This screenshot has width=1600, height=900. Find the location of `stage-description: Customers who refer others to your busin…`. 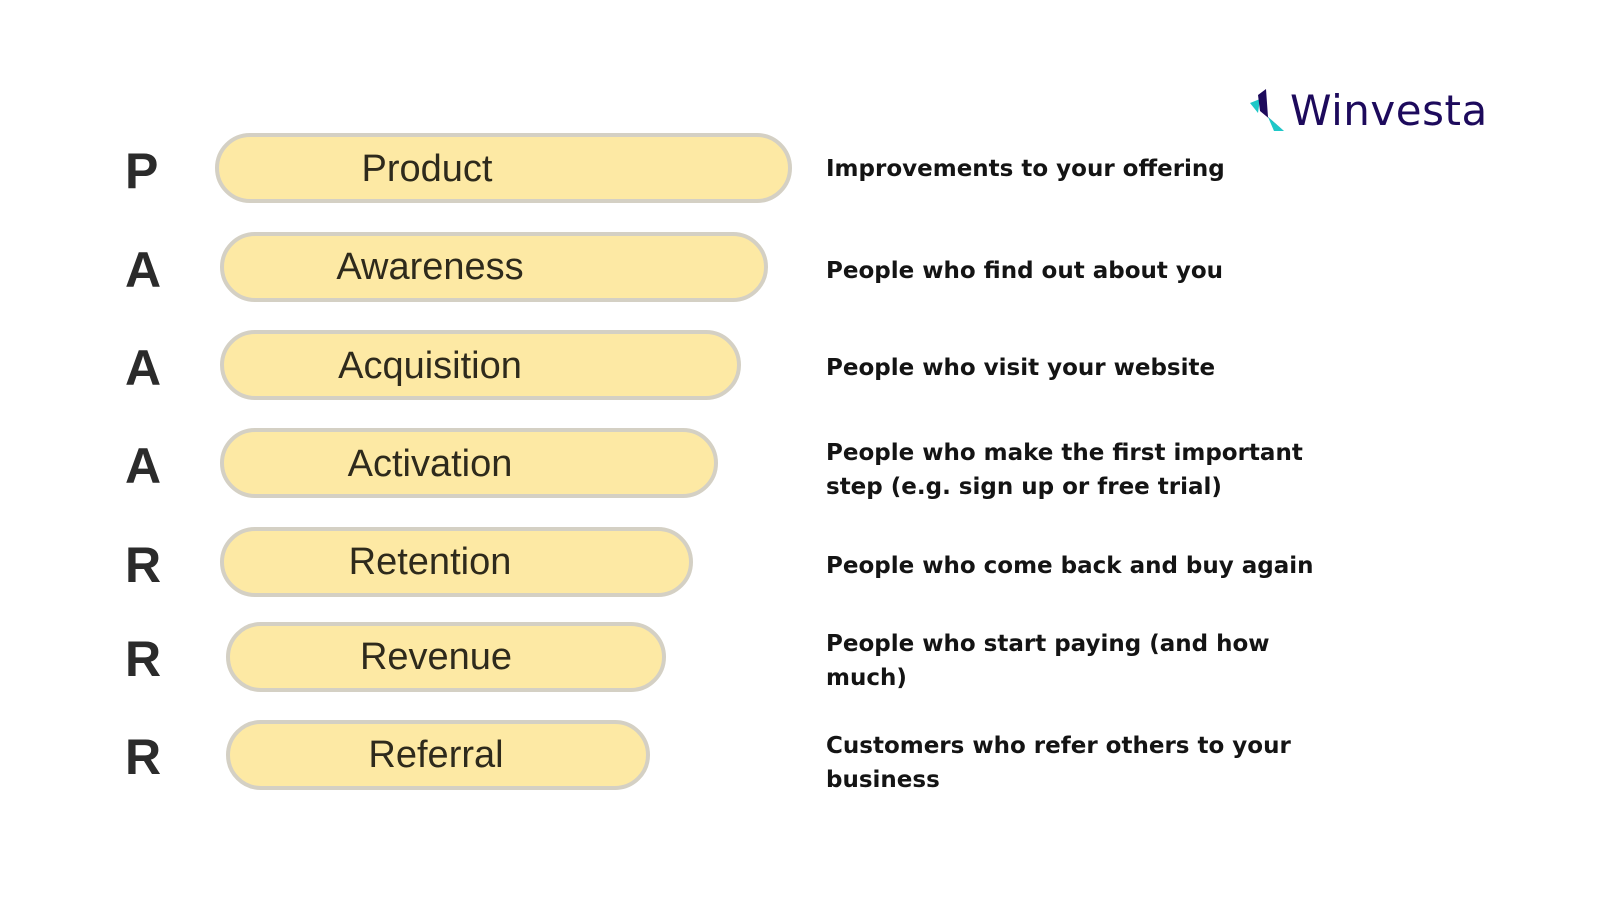

stage-description: Customers who refer others to your busin… is located at coordinates (1058, 763).